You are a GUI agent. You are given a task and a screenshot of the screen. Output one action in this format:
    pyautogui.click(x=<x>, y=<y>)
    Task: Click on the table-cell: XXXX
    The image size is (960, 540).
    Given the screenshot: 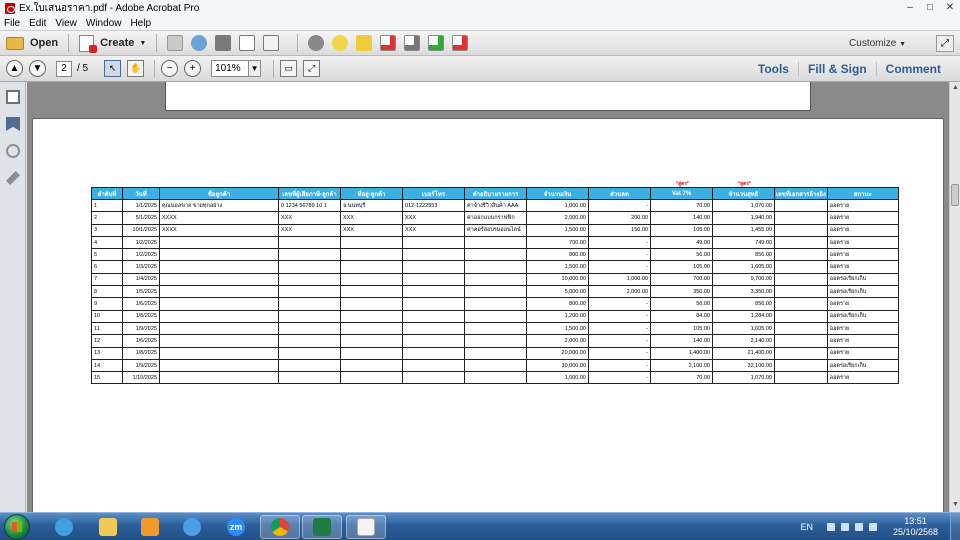 What is the action you would take?
    pyautogui.click(x=219, y=218)
    